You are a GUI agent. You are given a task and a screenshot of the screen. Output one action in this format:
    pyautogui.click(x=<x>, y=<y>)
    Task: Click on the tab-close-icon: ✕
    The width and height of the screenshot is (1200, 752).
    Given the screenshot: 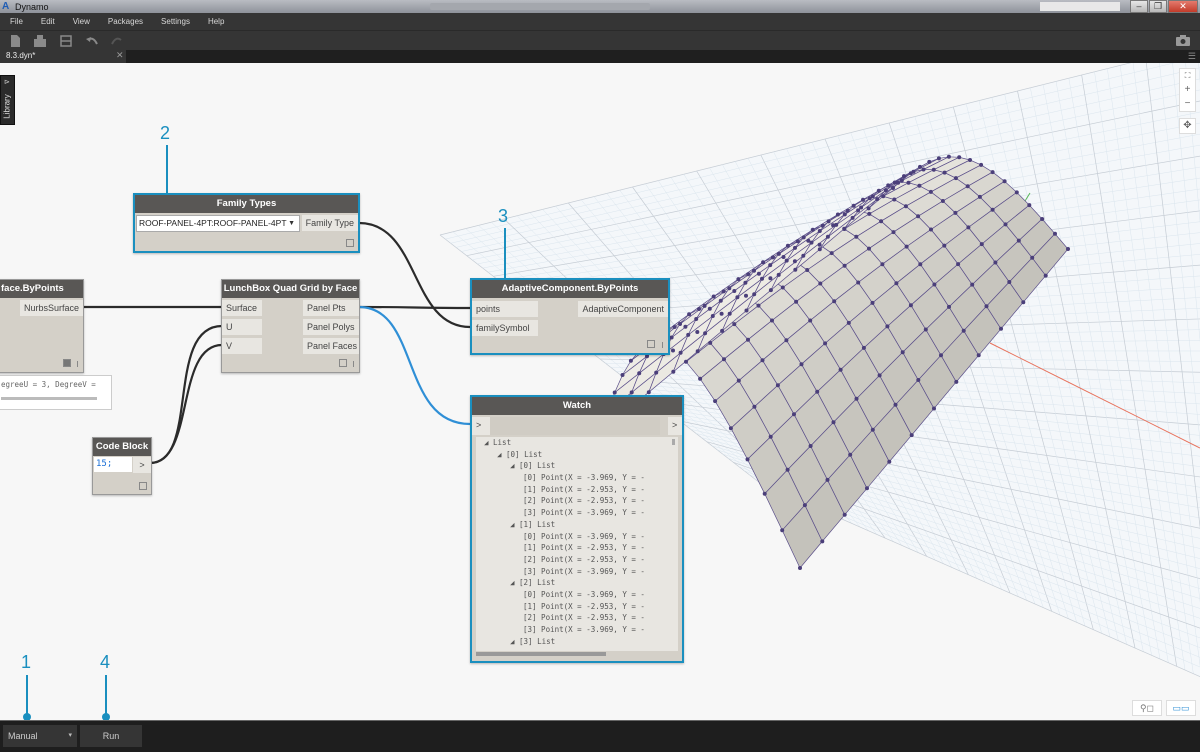 What is the action you would take?
    pyautogui.click(x=120, y=55)
    